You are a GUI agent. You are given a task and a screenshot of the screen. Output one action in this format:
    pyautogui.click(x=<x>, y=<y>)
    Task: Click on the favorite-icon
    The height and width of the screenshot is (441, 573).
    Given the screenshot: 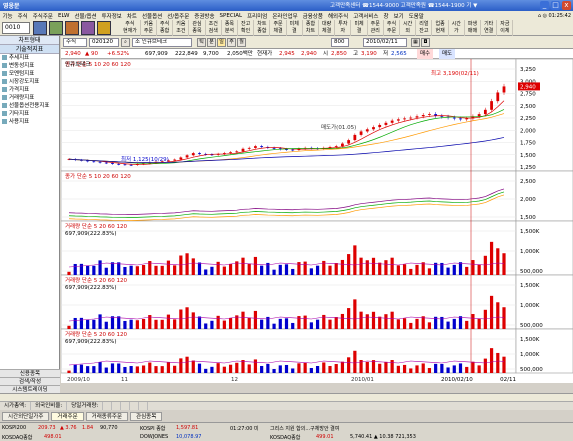 What is the action you would take?
    pyautogui.click(x=72, y=28)
    